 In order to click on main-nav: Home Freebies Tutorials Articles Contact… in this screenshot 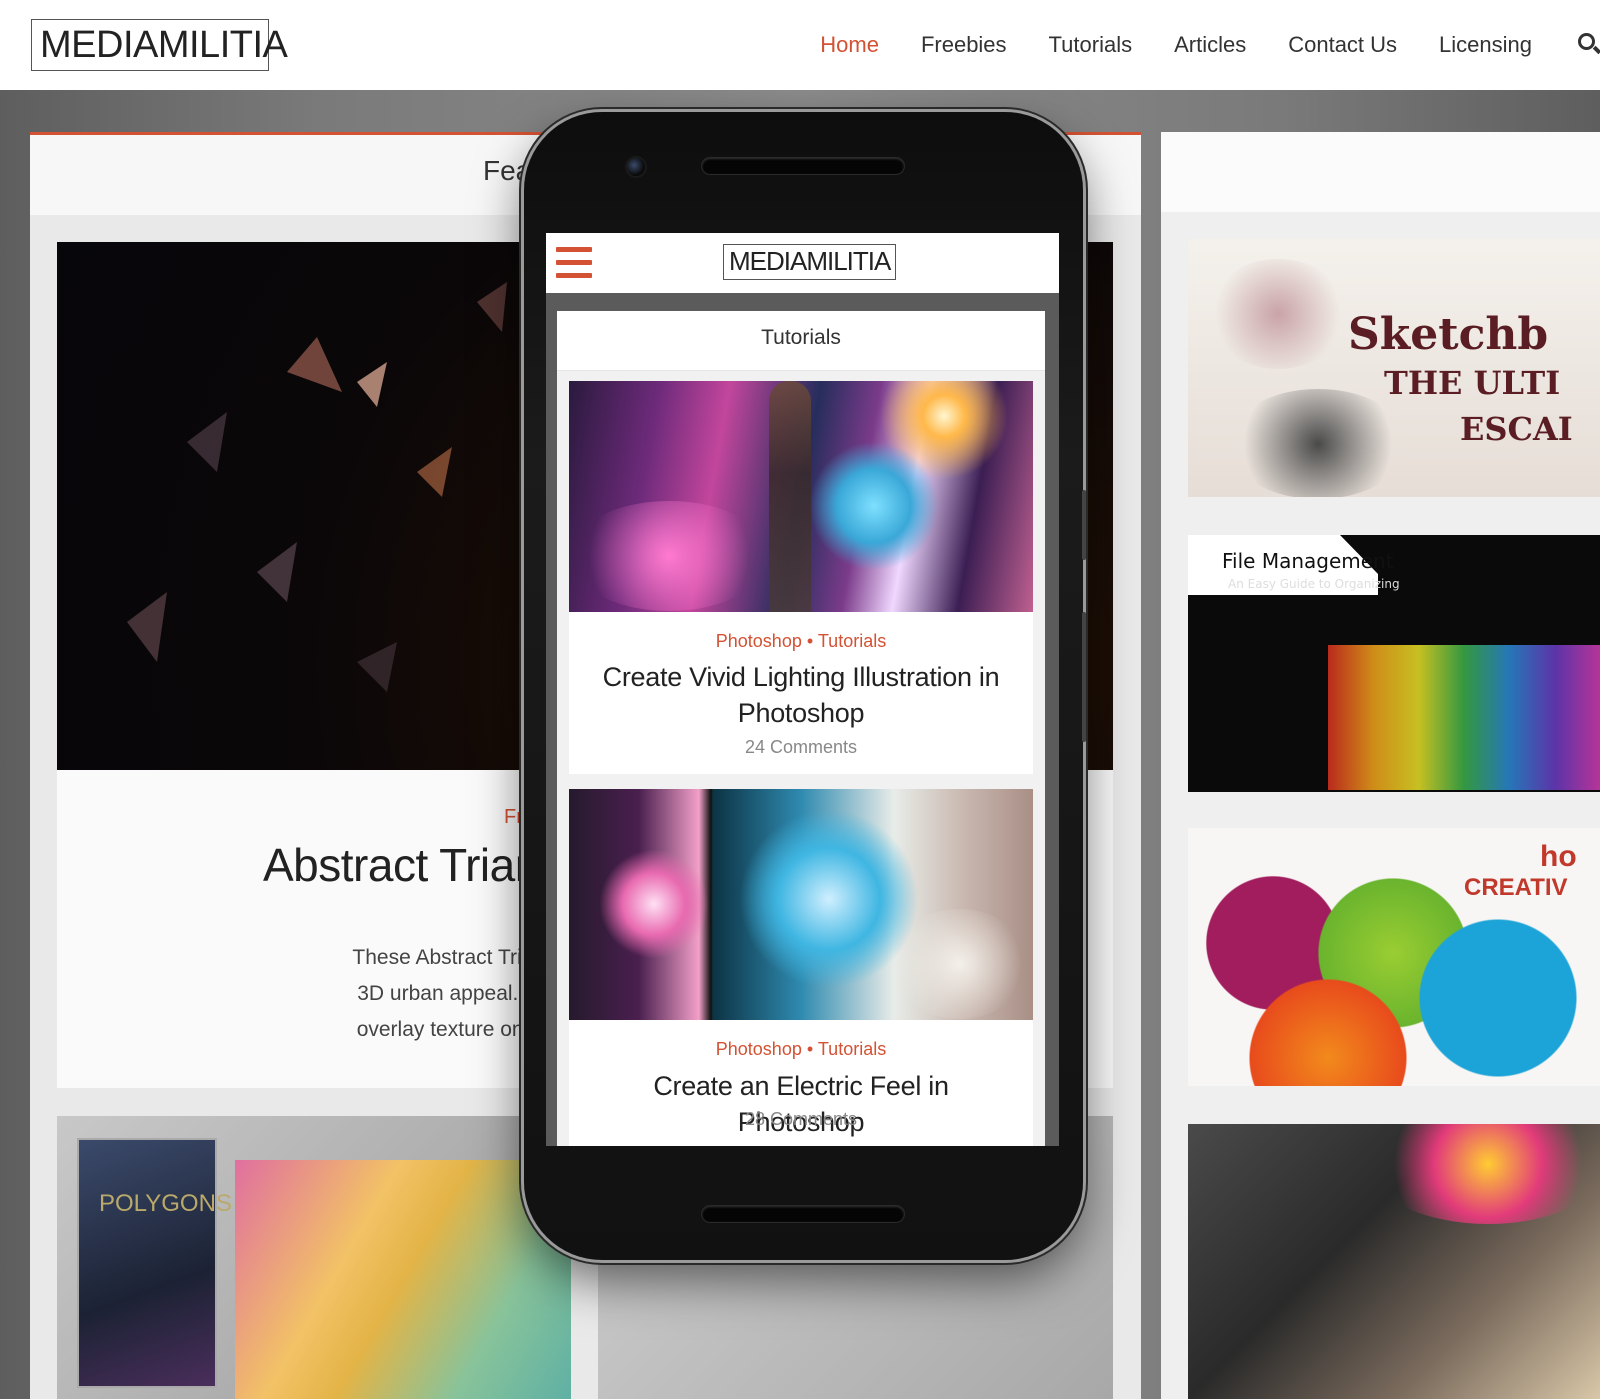, I will do `click(1189, 45)`.